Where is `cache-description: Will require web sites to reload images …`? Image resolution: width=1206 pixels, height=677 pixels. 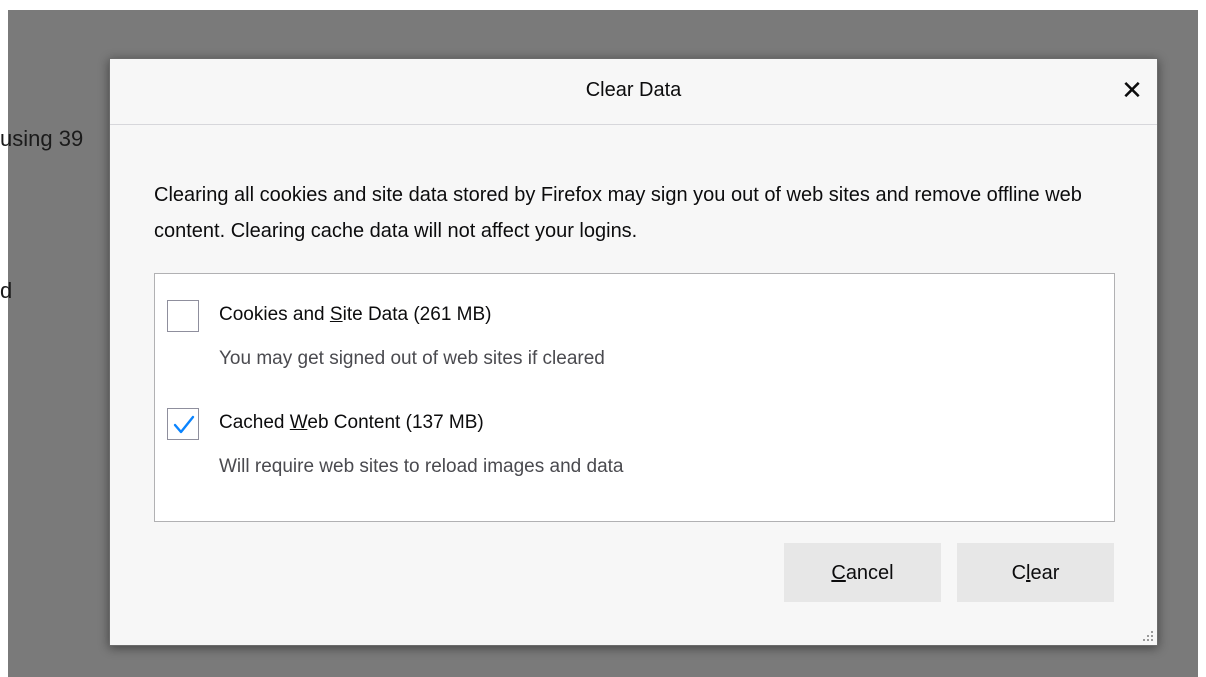 cache-description: Will require web sites to reload images … is located at coordinates (421, 466).